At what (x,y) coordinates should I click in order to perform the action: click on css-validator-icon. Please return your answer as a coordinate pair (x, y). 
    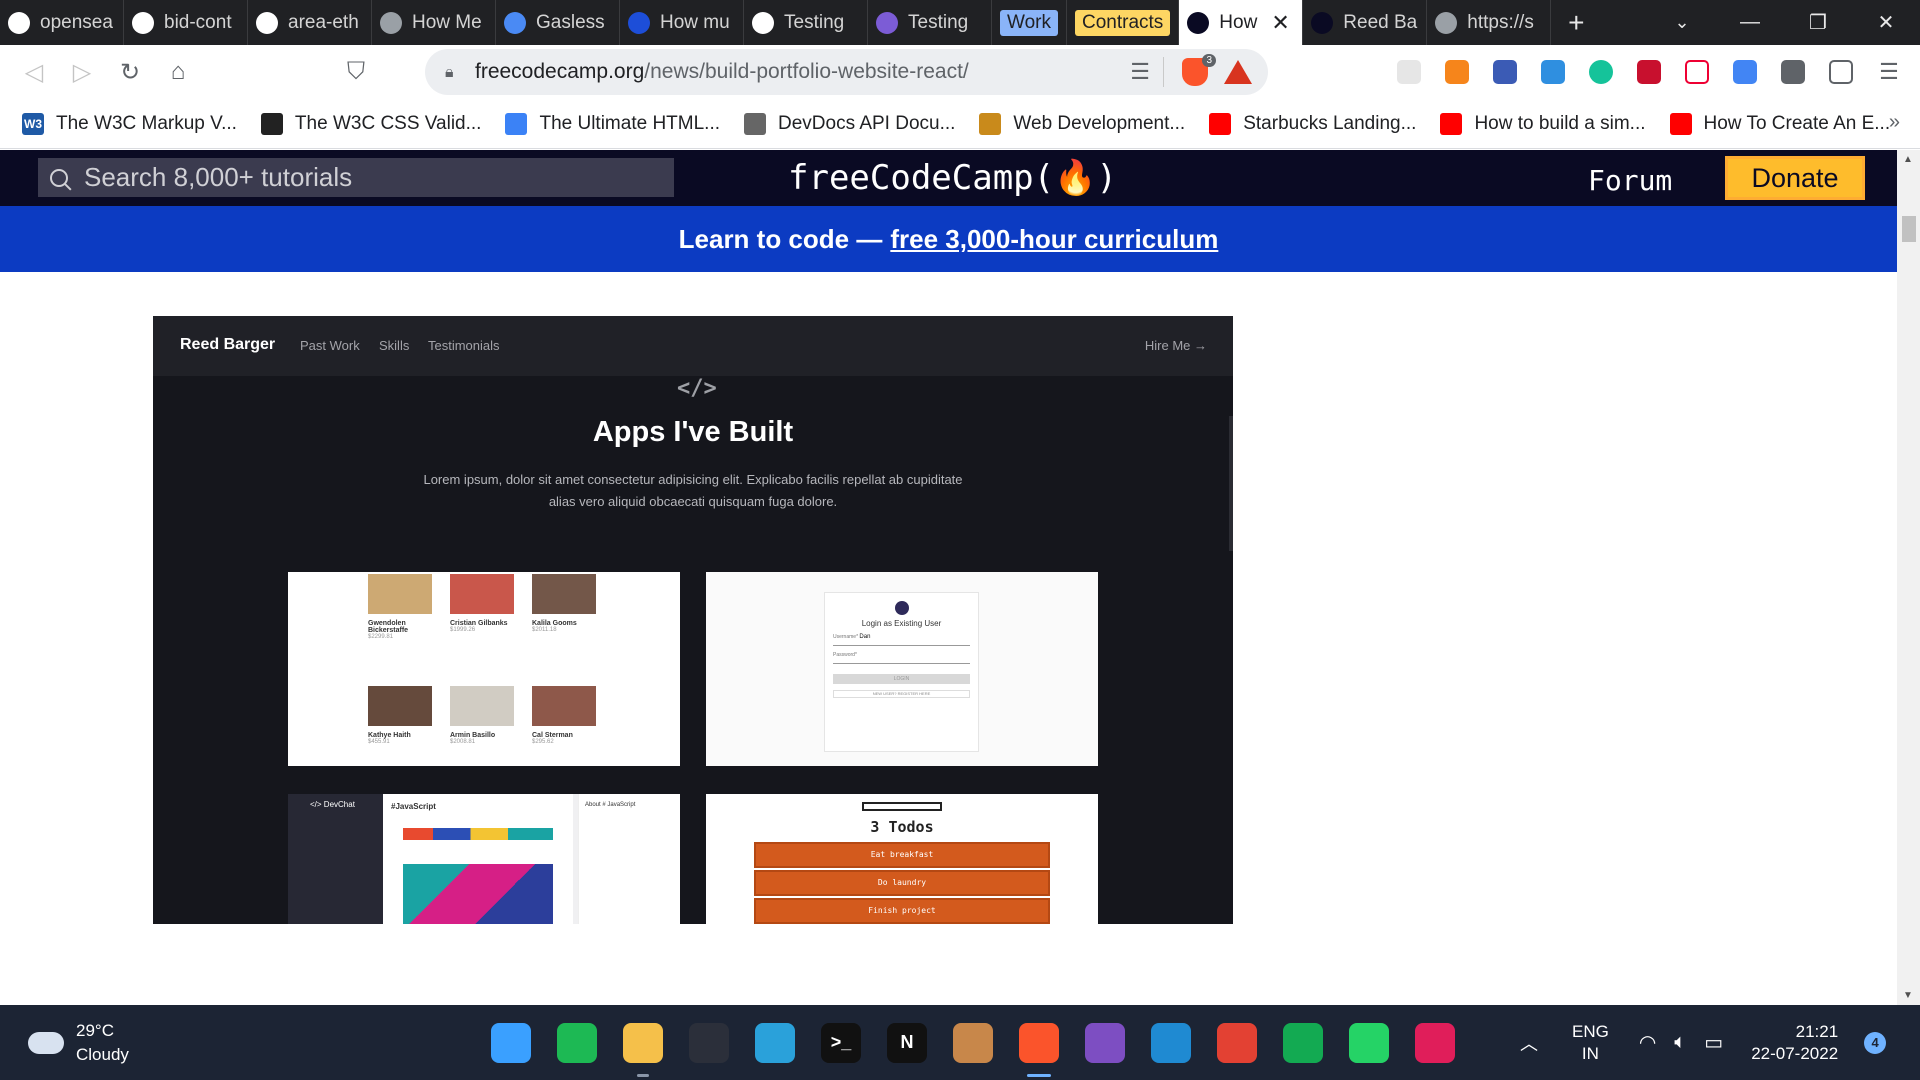
    Looking at the image, I should click on (271, 123).